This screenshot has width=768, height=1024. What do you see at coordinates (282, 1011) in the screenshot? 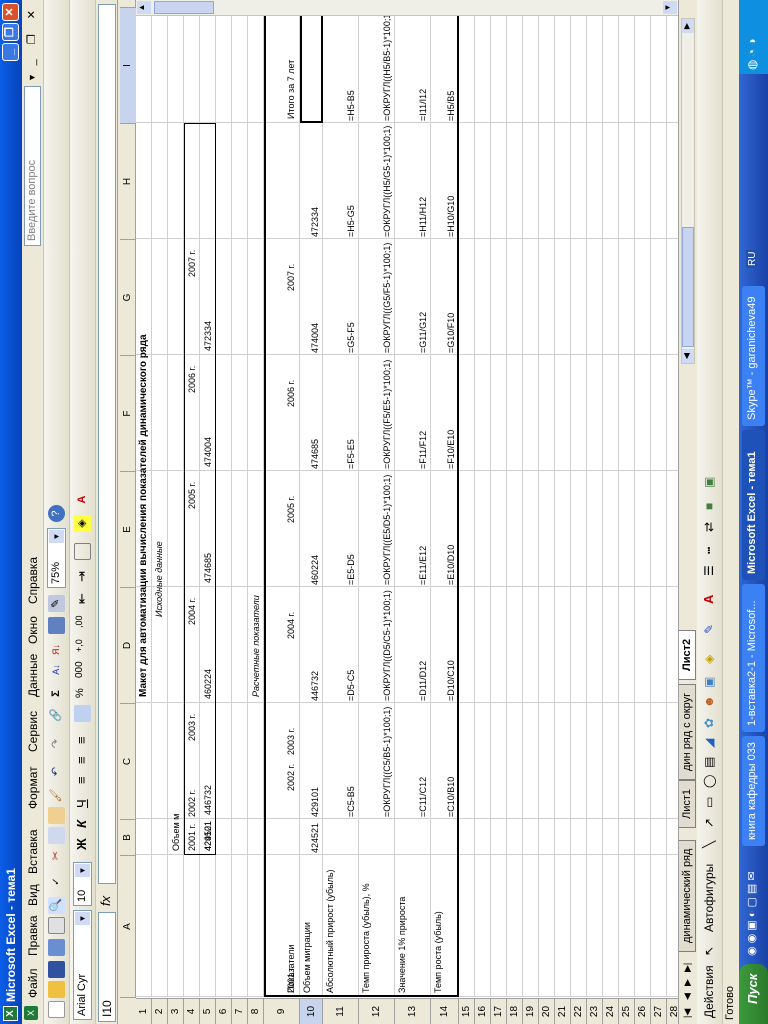
I see `row-header-9: 9` at bounding box center [282, 1011].